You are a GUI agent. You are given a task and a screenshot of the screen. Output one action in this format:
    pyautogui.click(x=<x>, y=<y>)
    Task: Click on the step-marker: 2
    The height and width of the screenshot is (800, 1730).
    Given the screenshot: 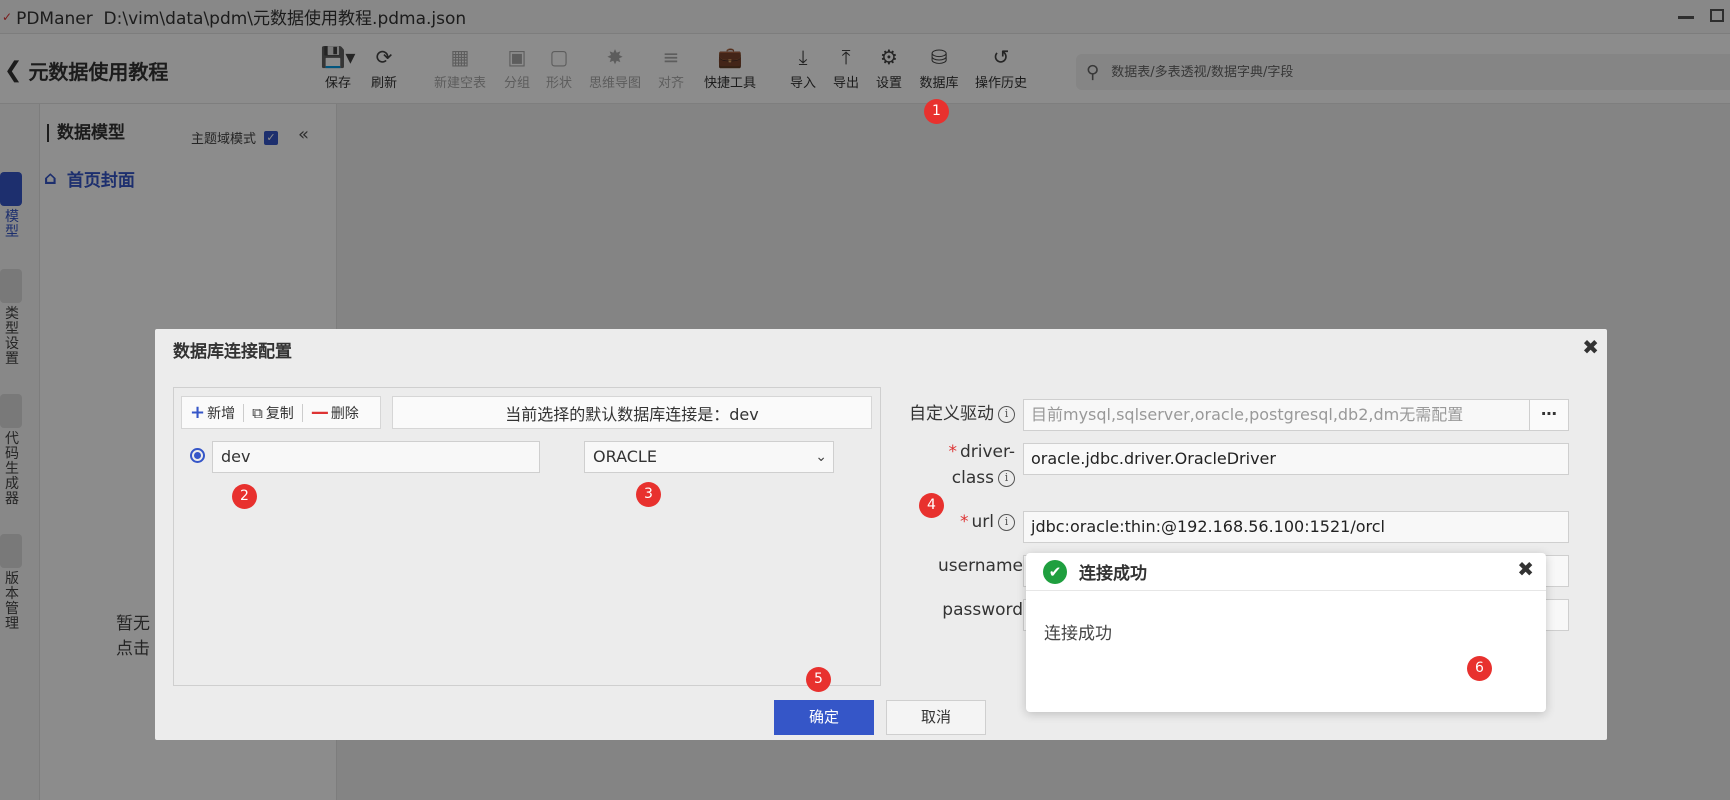 What is the action you would take?
    pyautogui.click(x=244, y=496)
    